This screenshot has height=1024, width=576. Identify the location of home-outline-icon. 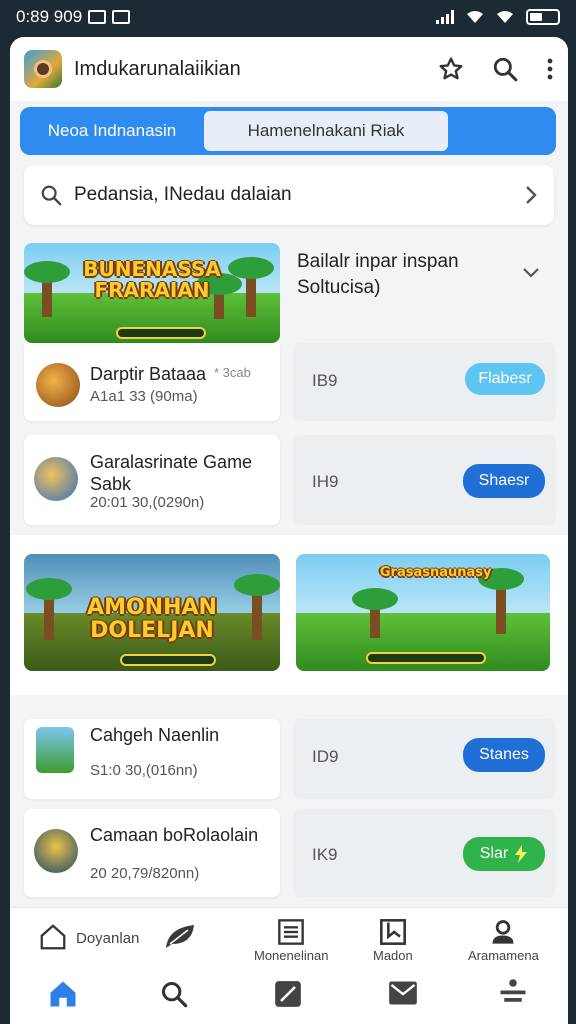
(53, 937).